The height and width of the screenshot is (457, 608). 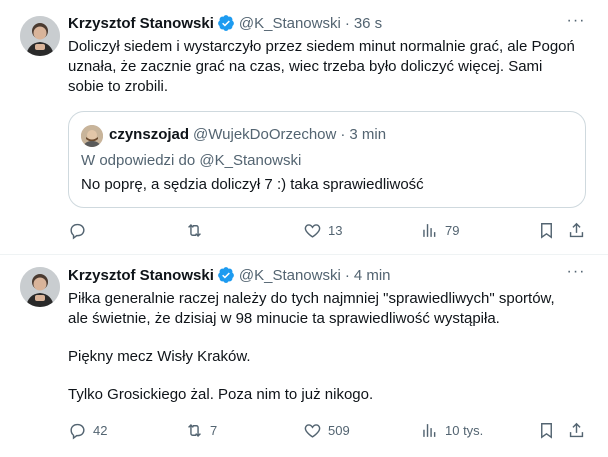 What do you see at coordinates (149, 134) in the screenshot?
I see `quoted-author-name: czynszojad` at bounding box center [149, 134].